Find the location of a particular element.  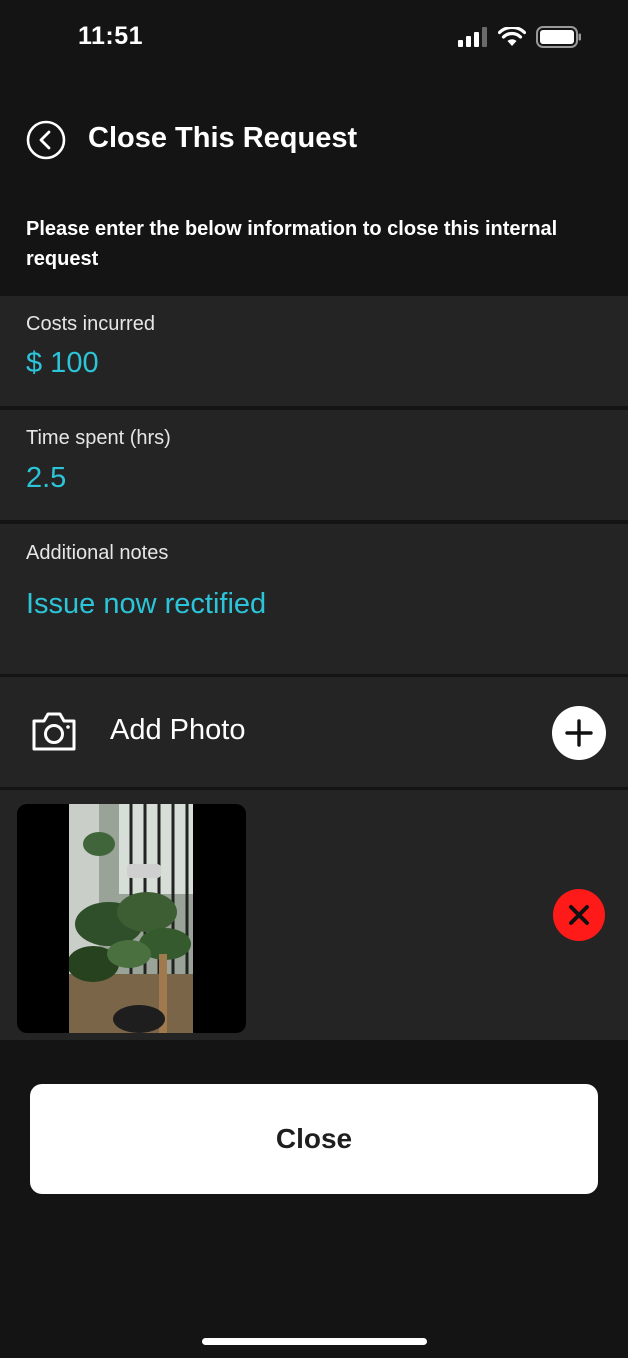

status-icons is located at coordinates (520, 37).